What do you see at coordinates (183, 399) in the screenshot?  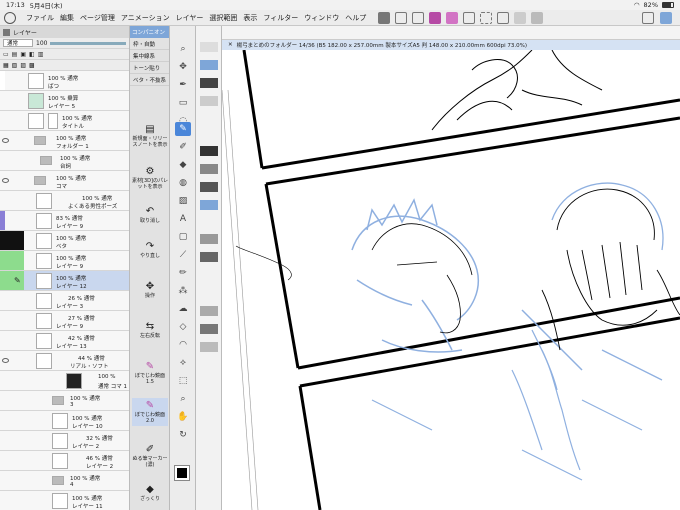 I see `search-icon: ⌕` at bounding box center [183, 399].